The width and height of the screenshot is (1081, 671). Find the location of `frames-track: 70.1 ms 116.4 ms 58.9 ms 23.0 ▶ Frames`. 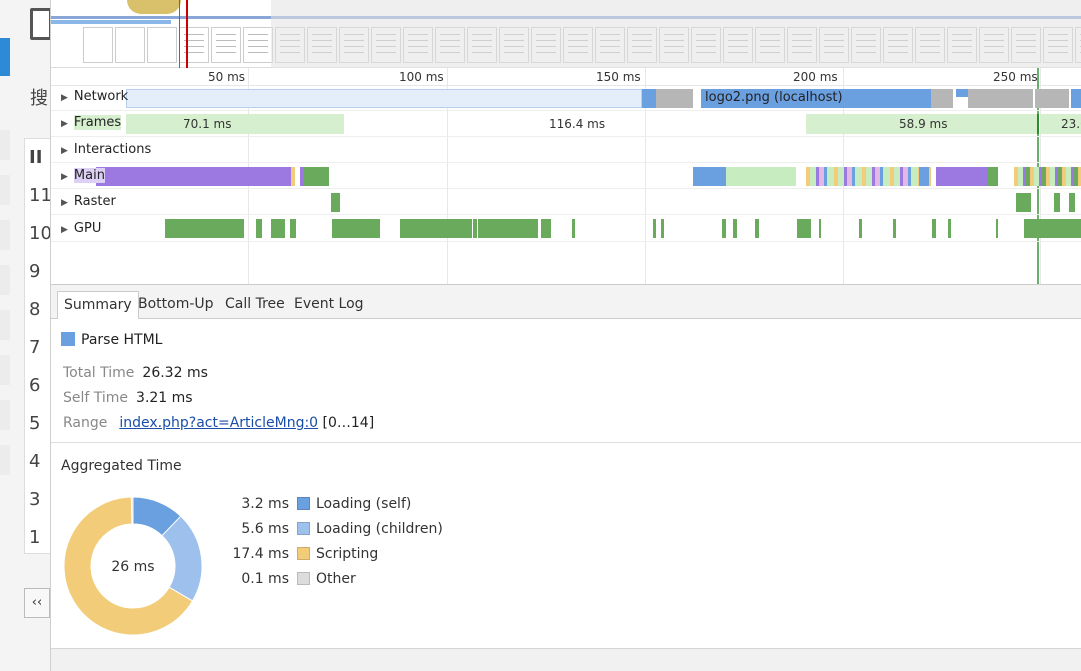

frames-track: 70.1 ms 116.4 ms 58.9 ms 23.0 ▶ Frames is located at coordinates (566, 124).